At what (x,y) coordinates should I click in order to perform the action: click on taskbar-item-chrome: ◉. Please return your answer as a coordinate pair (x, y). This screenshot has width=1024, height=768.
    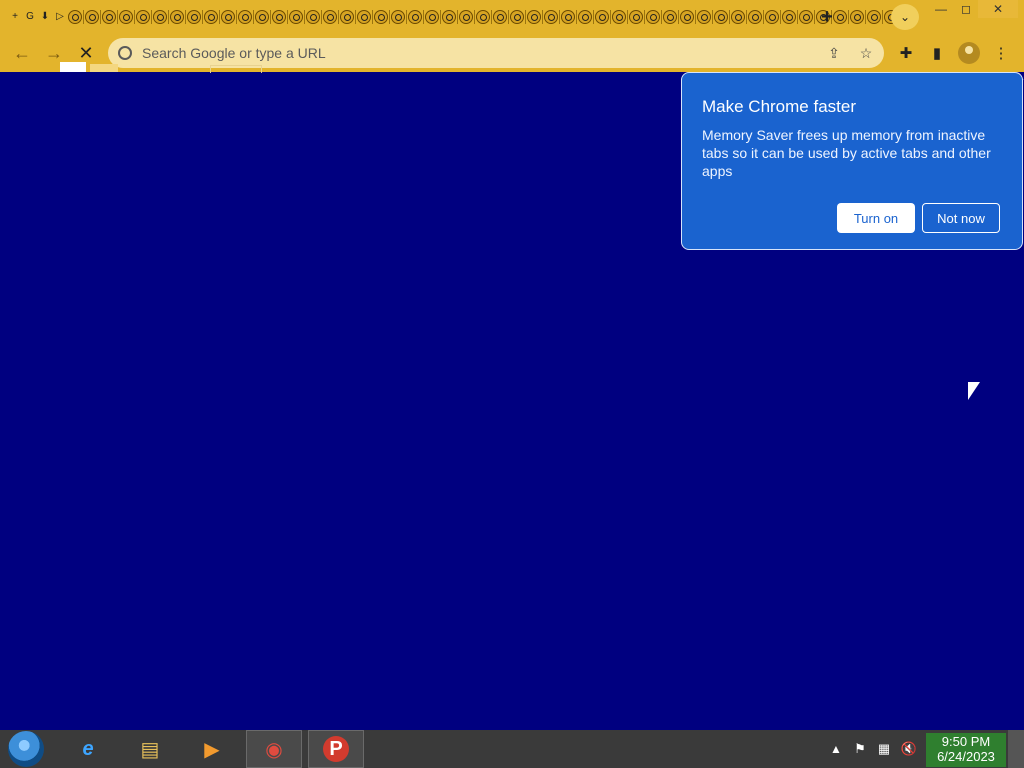
    Looking at the image, I should click on (274, 749).